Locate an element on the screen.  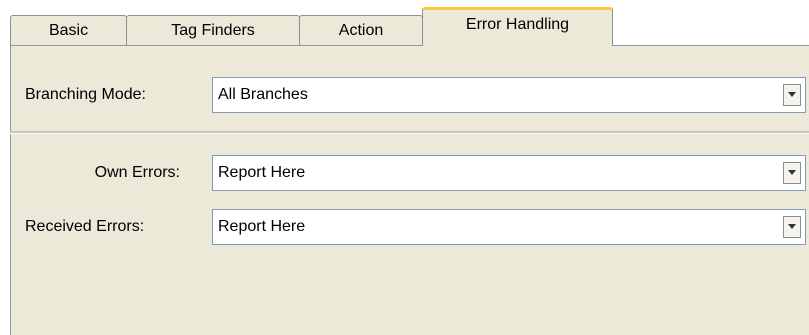
tab-error-handling-label: Error Handling is located at coordinates (517, 24).